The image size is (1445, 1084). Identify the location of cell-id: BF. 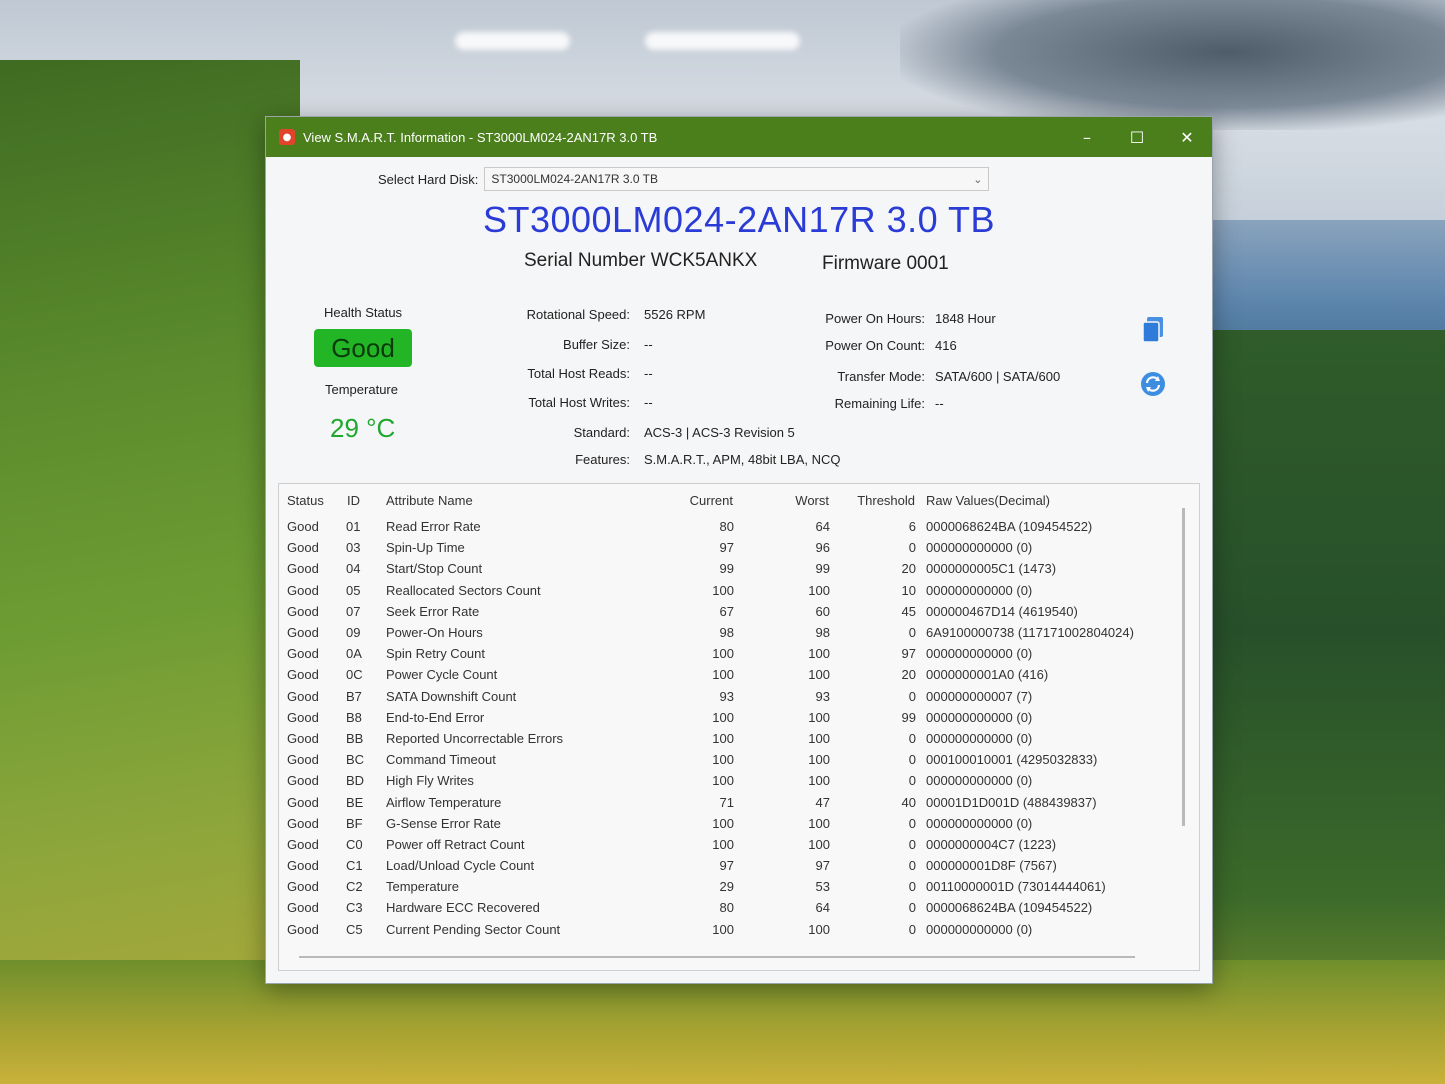
(354, 823).